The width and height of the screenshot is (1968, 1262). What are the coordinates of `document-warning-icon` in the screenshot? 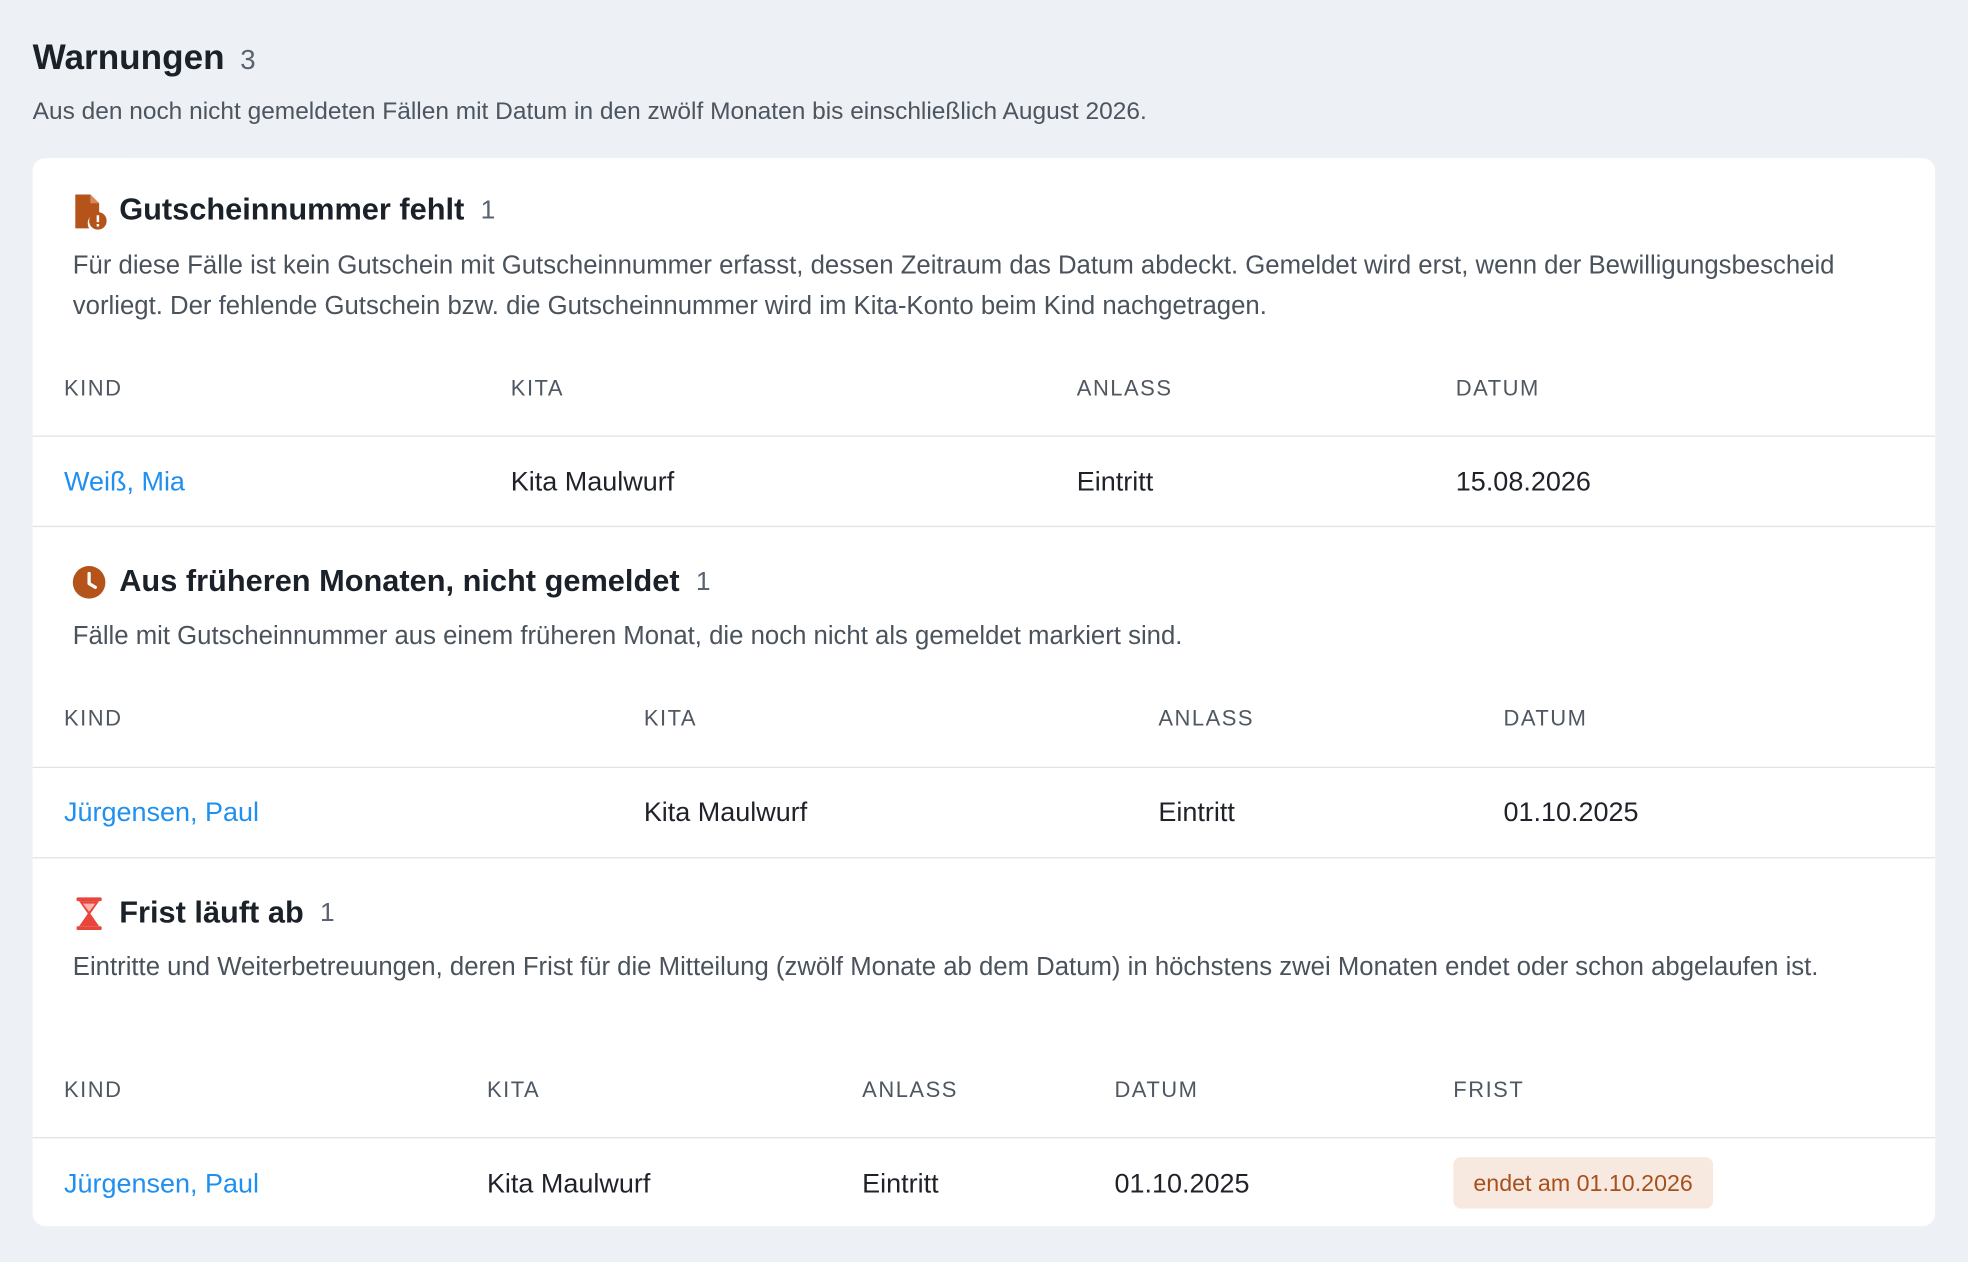 It's located at (89, 211).